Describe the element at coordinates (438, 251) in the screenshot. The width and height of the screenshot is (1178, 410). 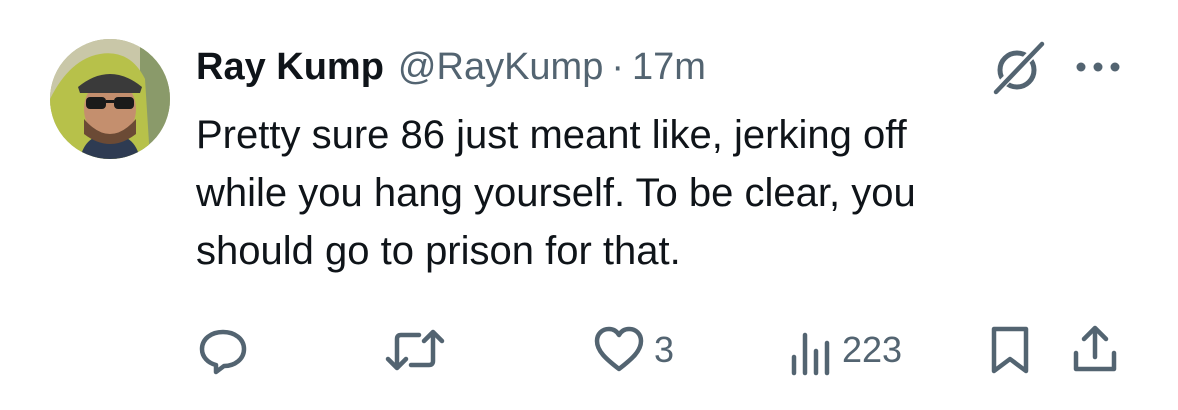
I see `tweet-text-line: should go to prison for that.` at that location.